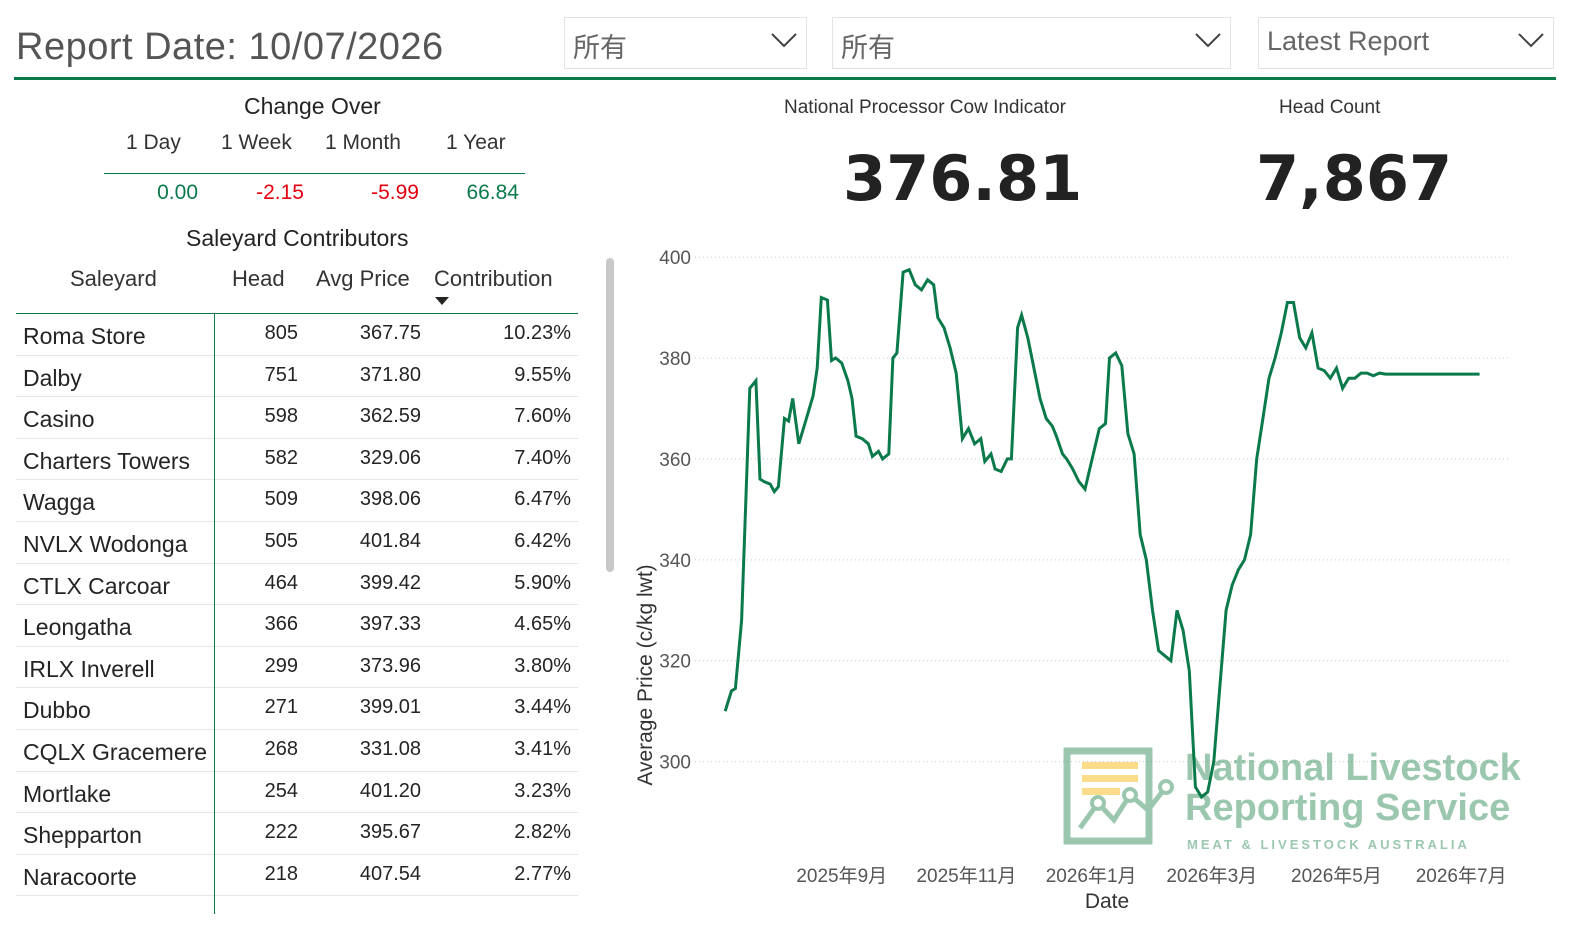 Image resolution: width=1576 pixels, height=928 pixels. Describe the element at coordinates (281, 540) in the screenshot. I see `head-cell: 505` at that location.